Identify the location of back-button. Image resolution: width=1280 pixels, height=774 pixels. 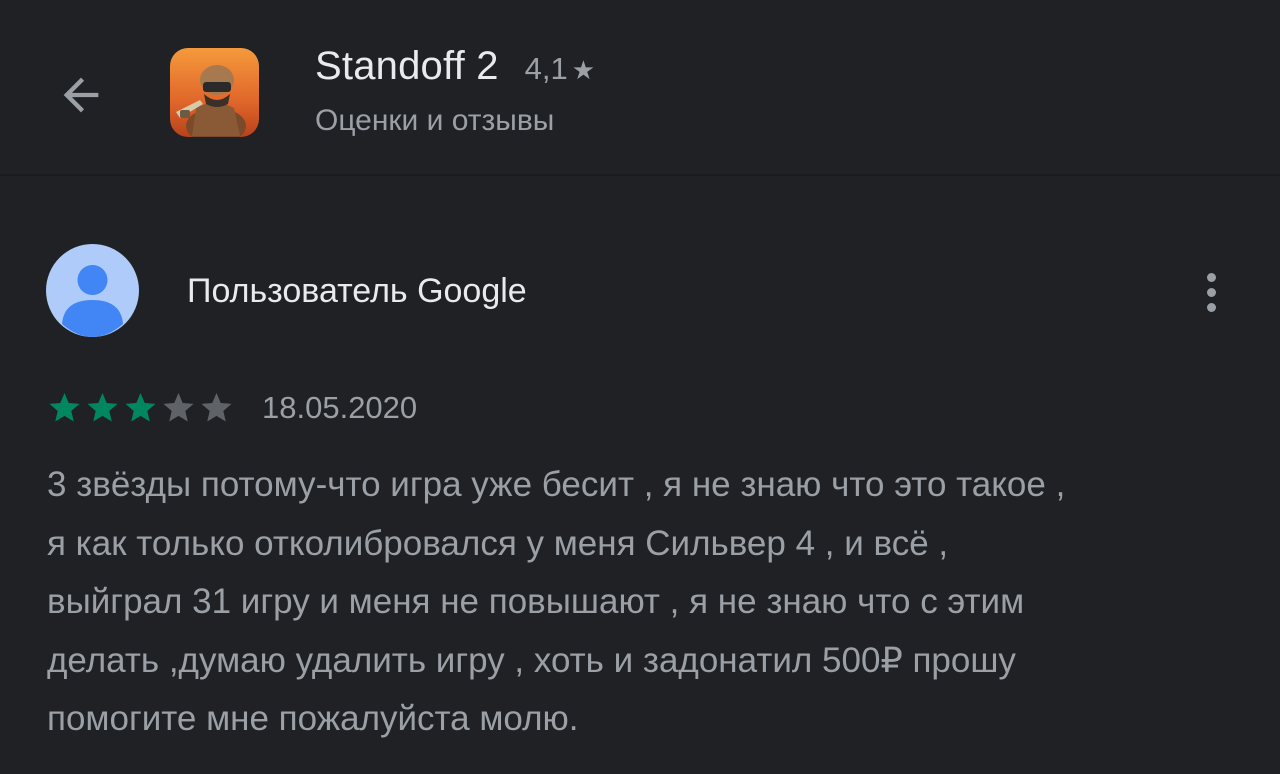
(81, 95).